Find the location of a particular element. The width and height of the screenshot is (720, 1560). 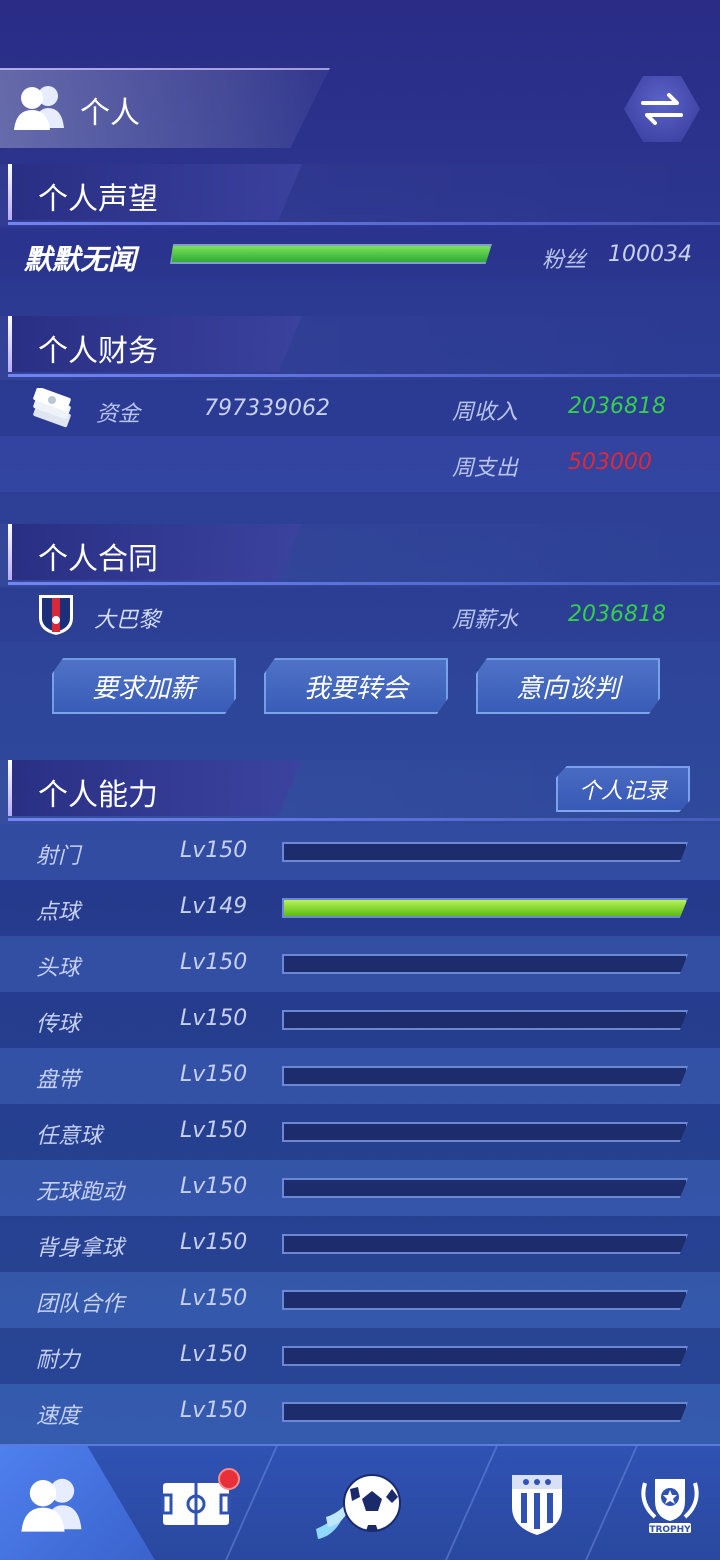

nav-item-match is located at coordinates (360, 1503).